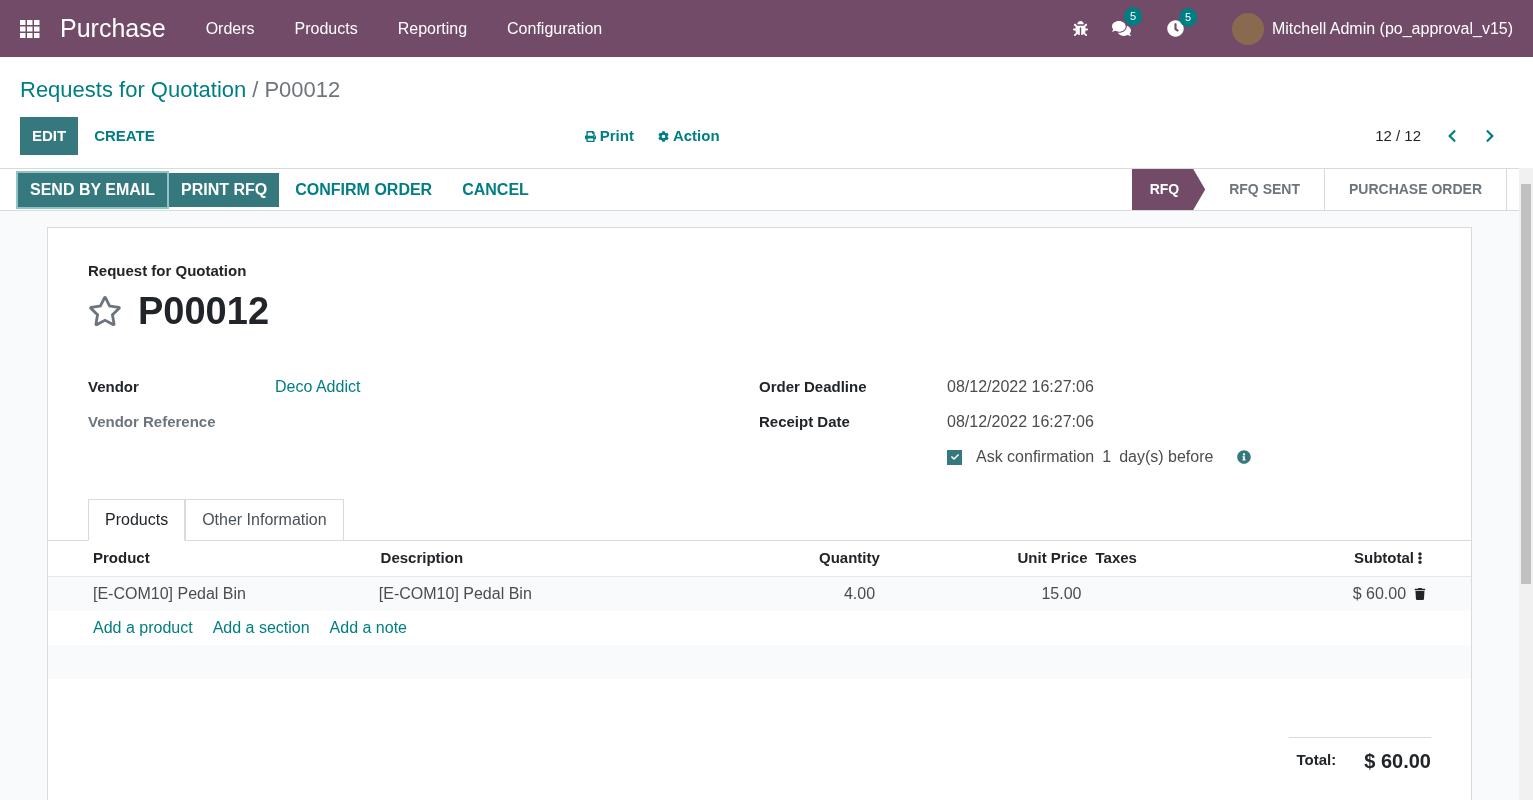 Image resolution: width=1533 pixels, height=800 pixels. I want to click on notebook-tab: Other Information, so click(264, 519).